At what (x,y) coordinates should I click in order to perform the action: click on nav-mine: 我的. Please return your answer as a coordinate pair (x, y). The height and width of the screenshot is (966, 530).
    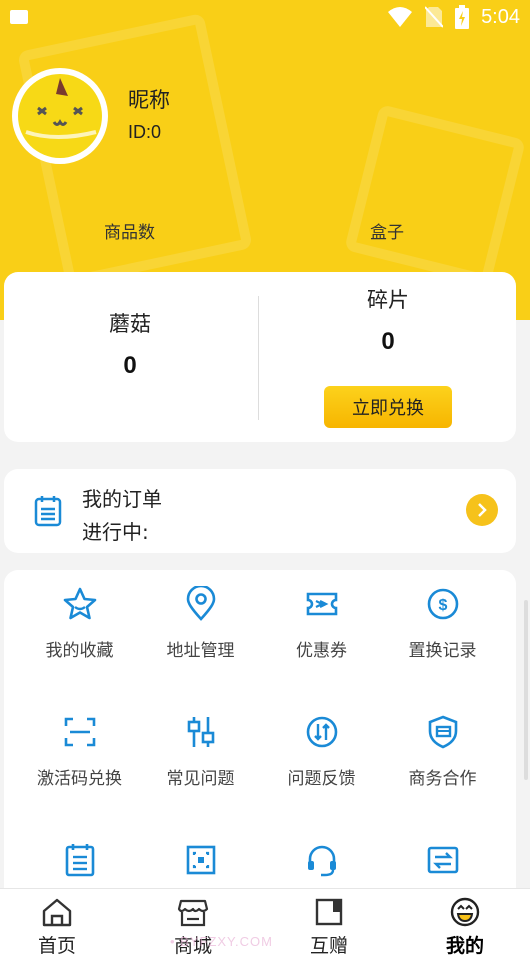
    Looking at the image, I should click on (465, 927).